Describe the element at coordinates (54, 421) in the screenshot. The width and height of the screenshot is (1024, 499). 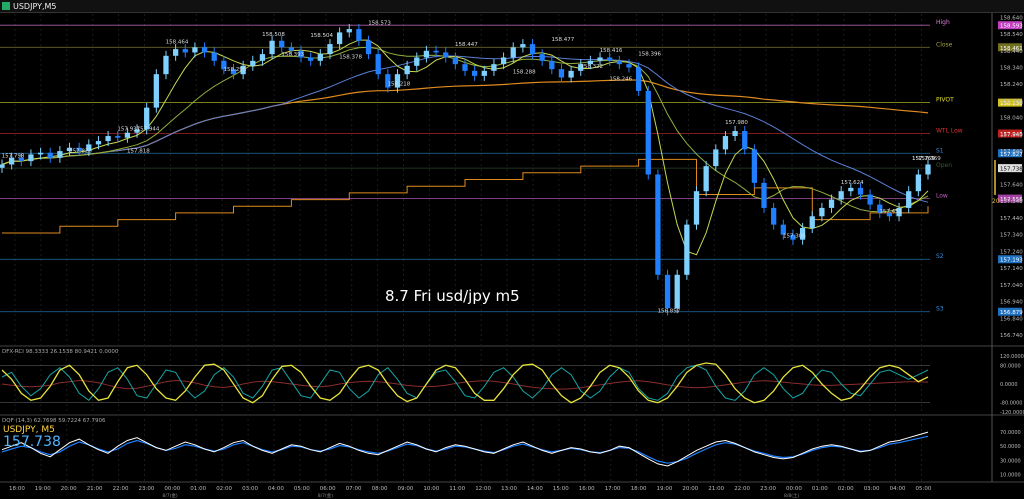
I see `dmi-header: DQF (14,3) 62.7698 59.7224 67.7906` at that location.